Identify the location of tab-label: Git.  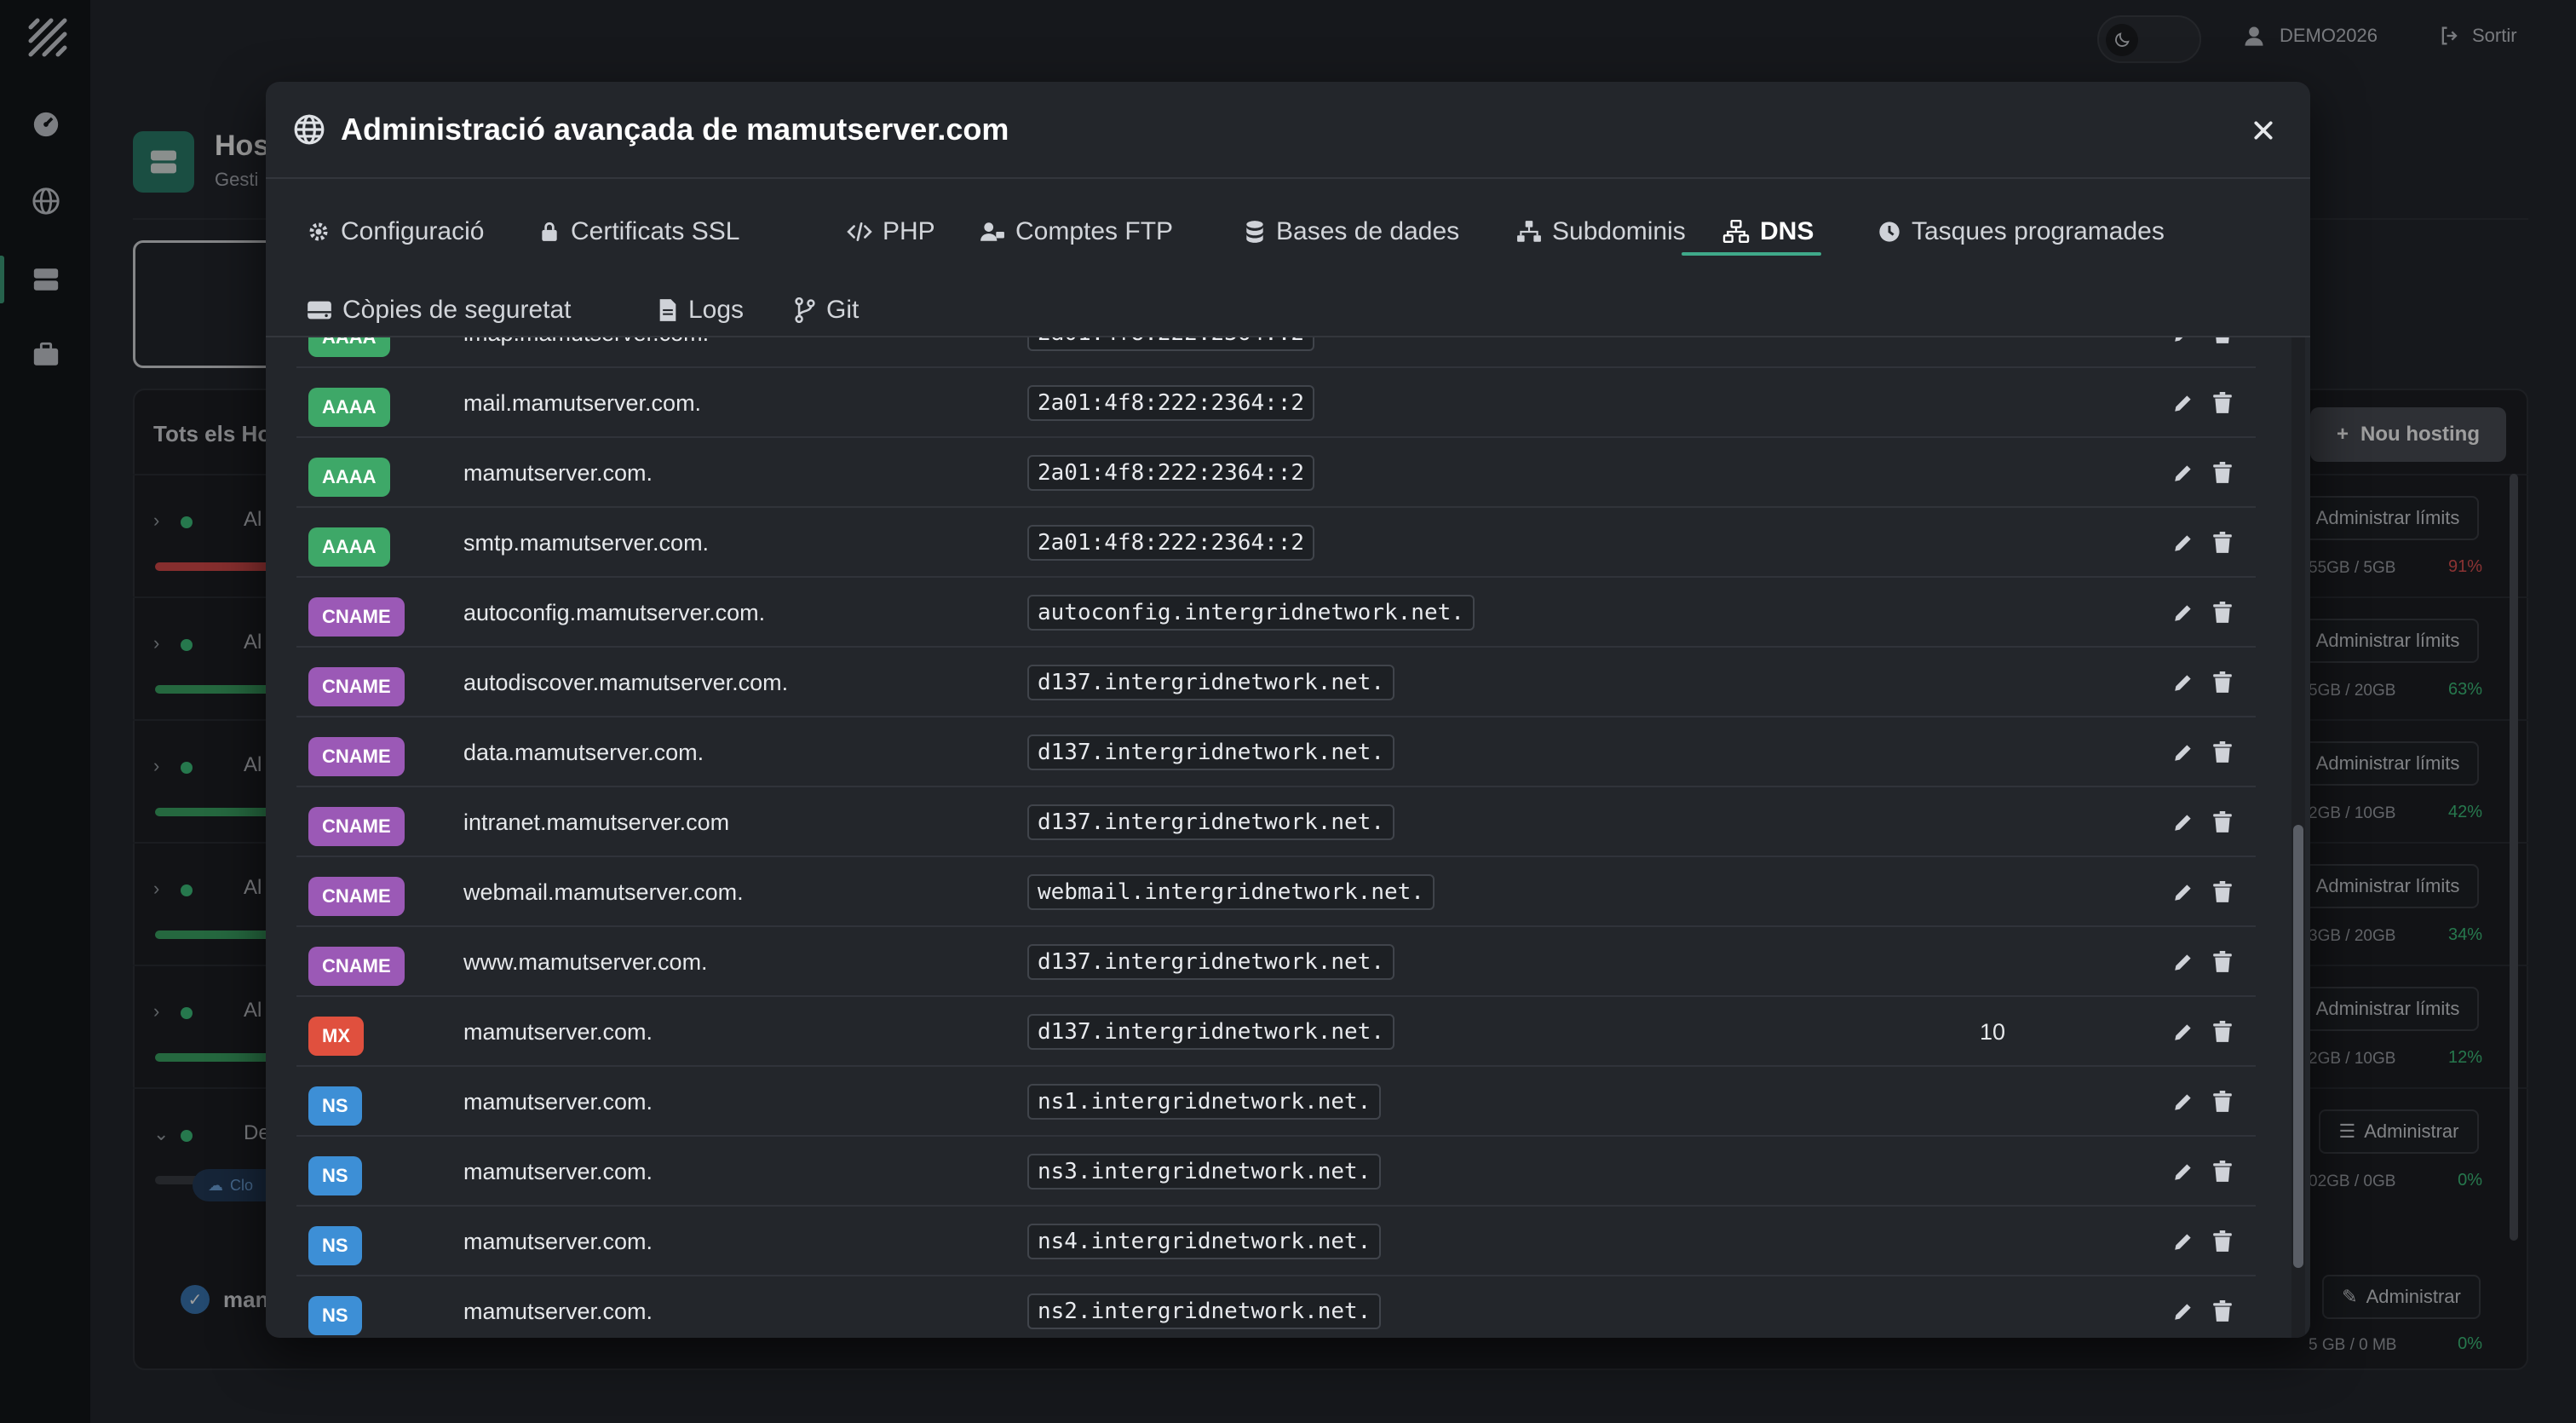
(843, 310).